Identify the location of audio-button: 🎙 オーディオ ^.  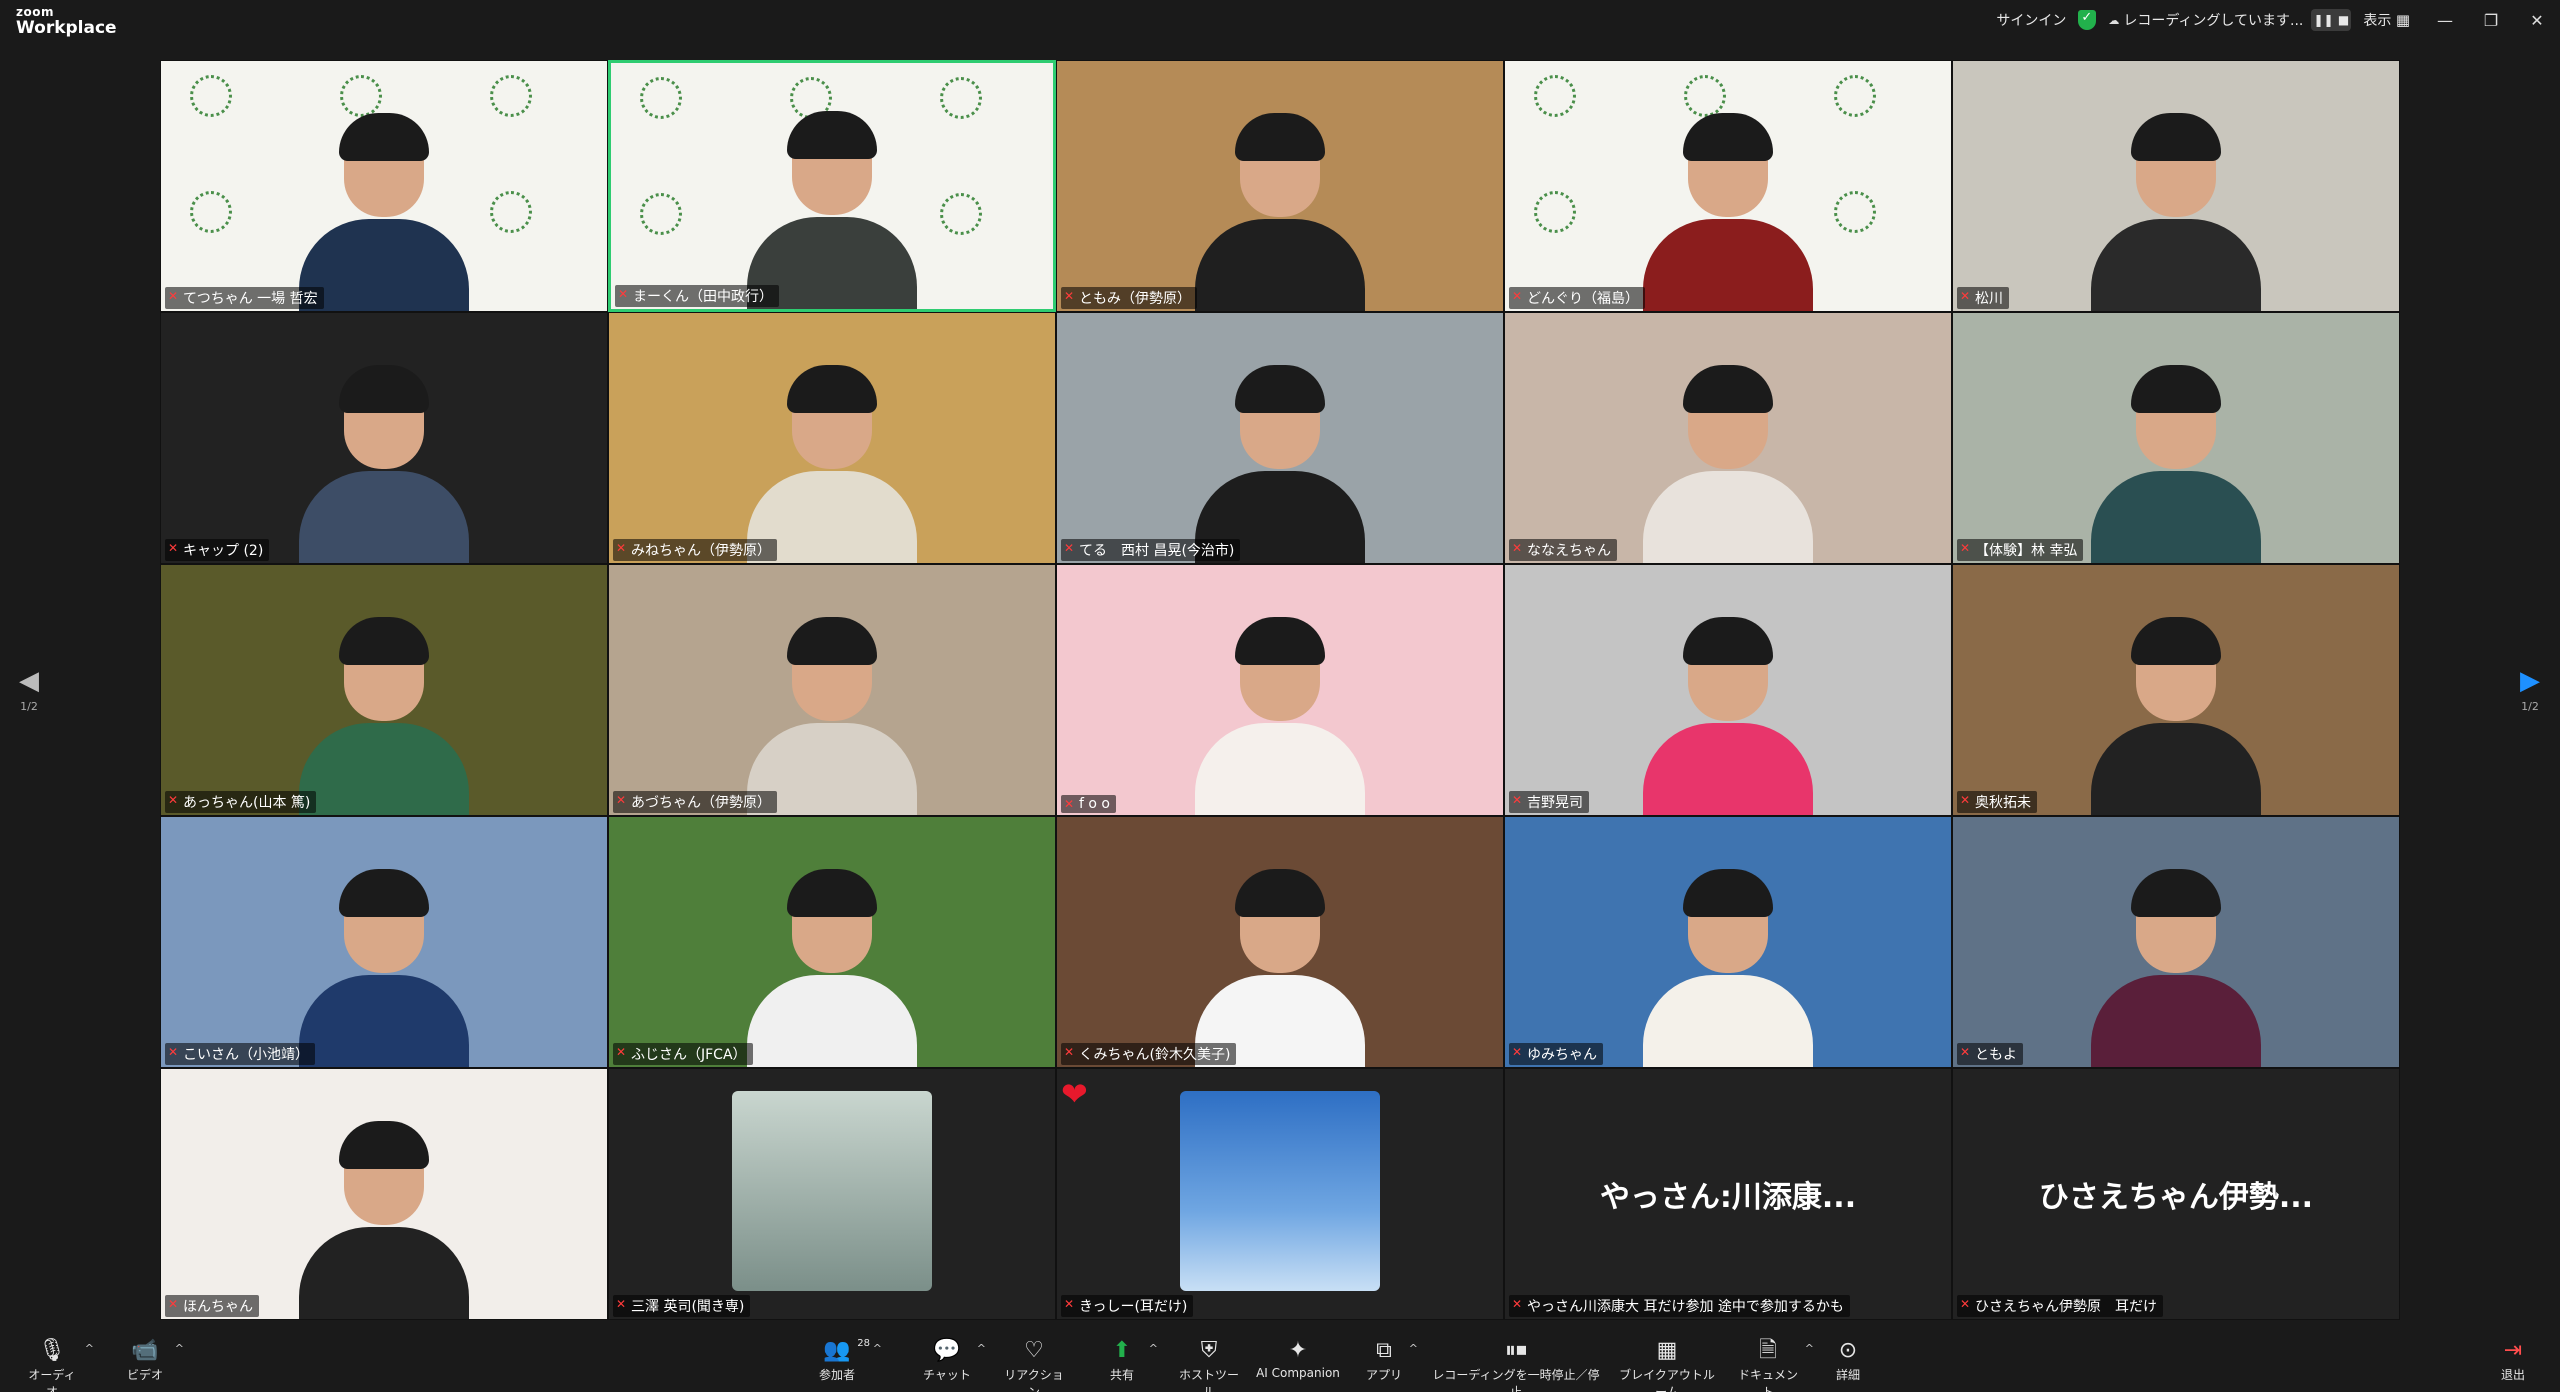
(59, 1365).